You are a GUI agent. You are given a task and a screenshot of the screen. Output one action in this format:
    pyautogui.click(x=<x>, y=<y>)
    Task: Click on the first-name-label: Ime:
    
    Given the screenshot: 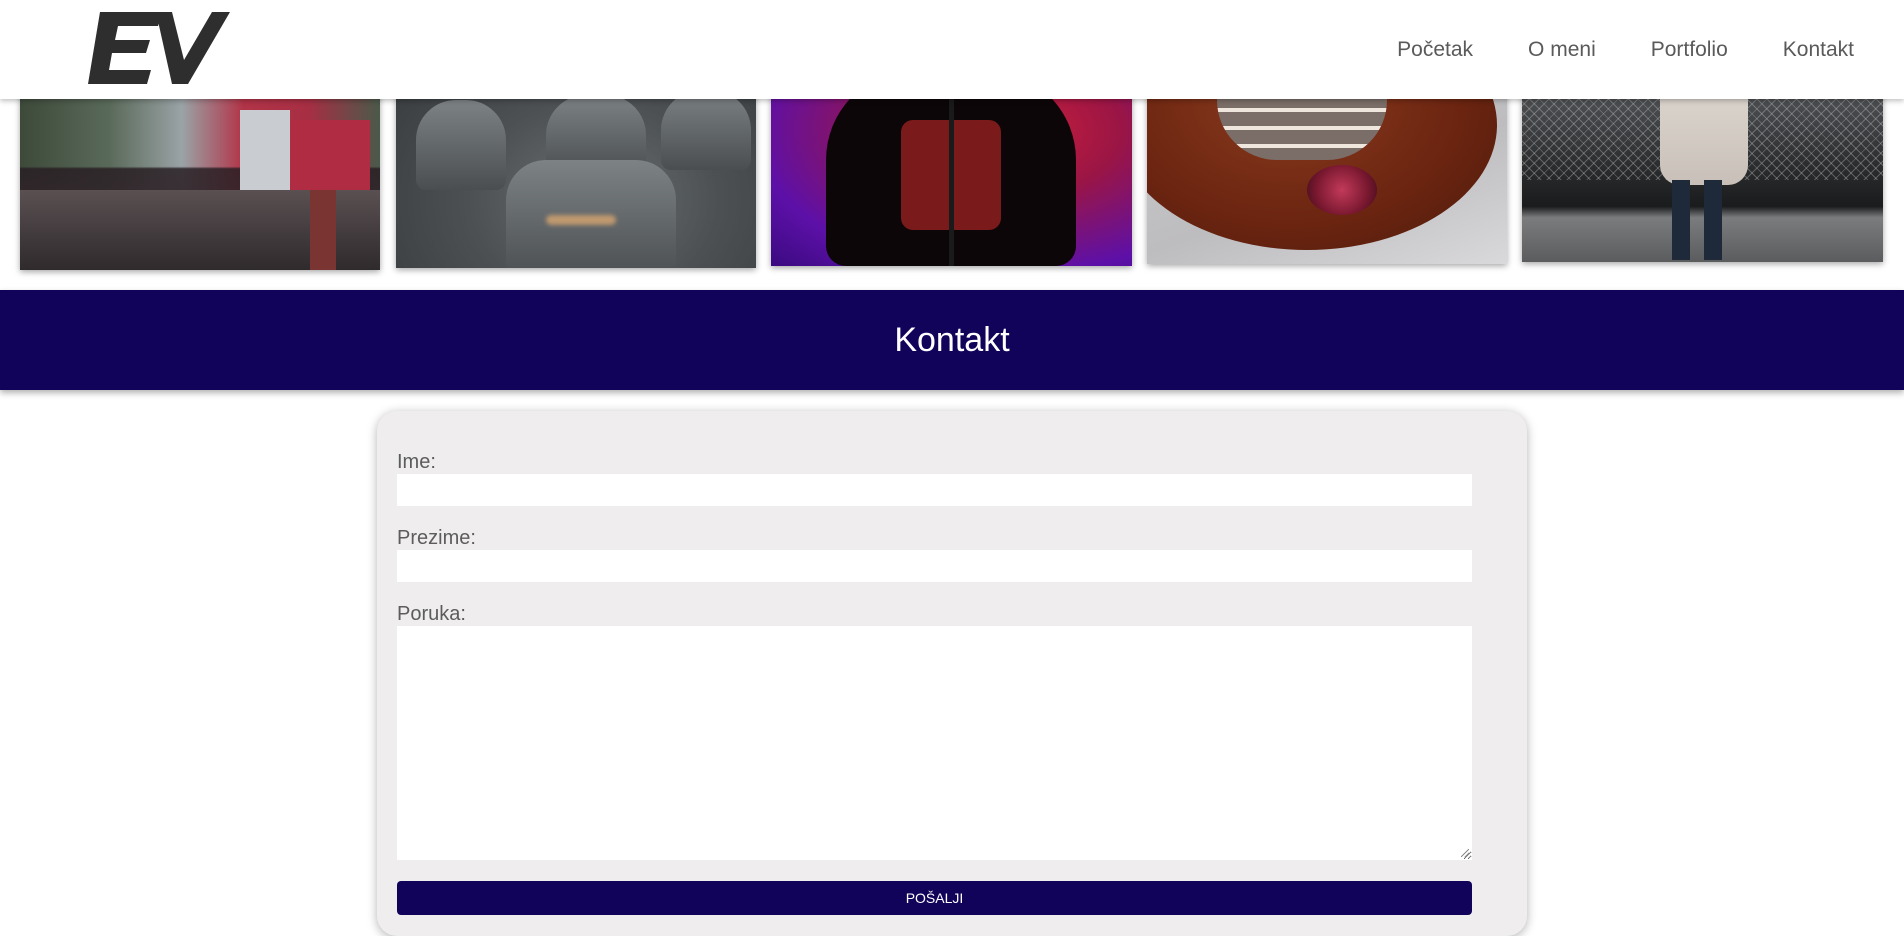 What is the action you would take?
    pyautogui.click(x=416, y=462)
    